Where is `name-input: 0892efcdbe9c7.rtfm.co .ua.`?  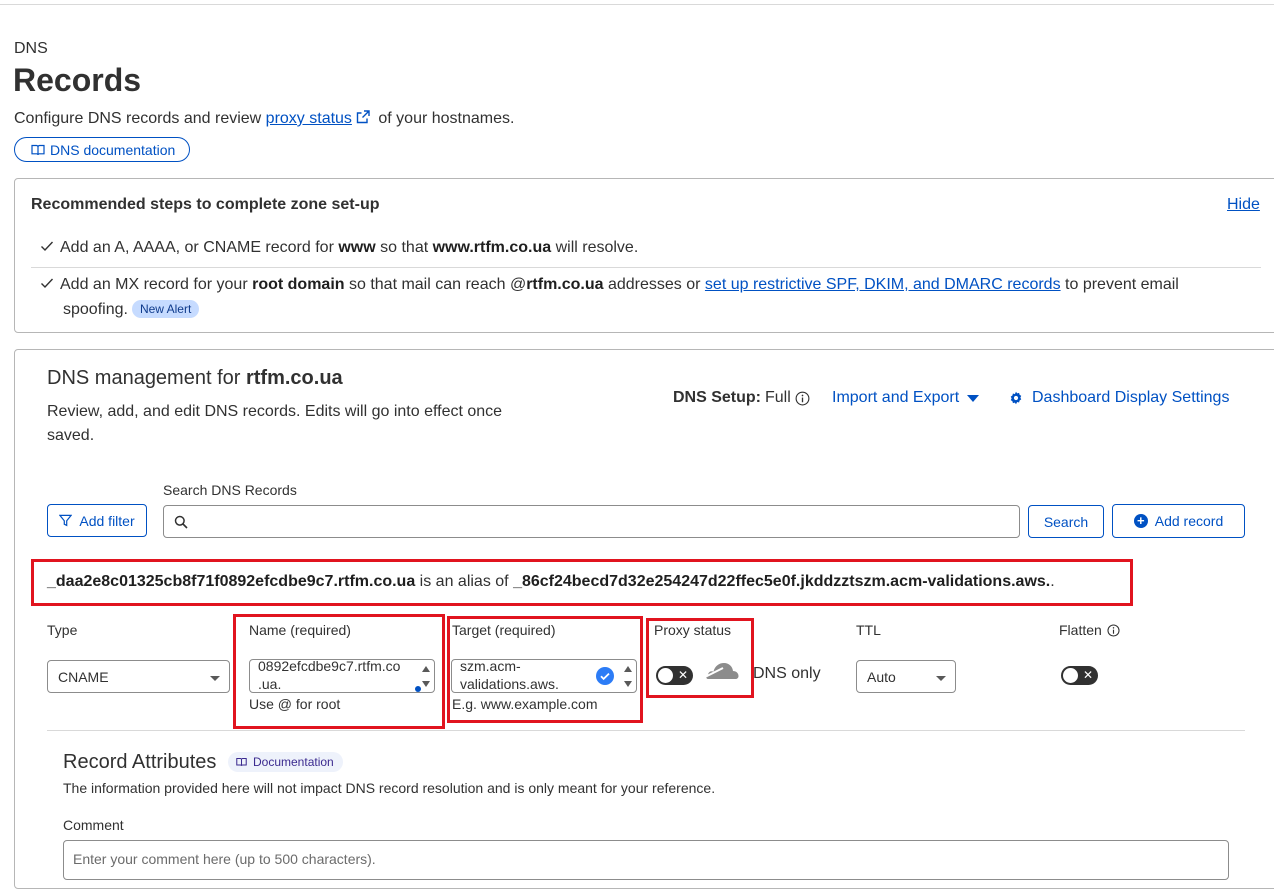 name-input: 0892efcdbe9c7.rtfm.co .ua. is located at coordinates (342, 676).